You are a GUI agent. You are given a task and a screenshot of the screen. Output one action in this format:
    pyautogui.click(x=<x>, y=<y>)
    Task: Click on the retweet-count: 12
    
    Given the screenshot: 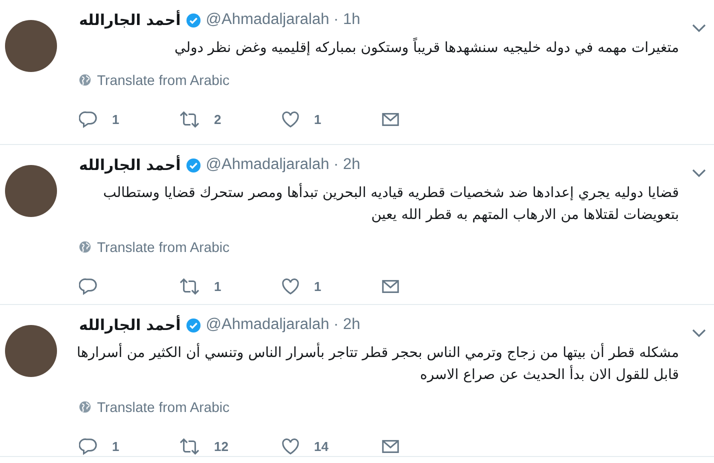 What is the action you would take?
    pyautogui.click(x=221, y=446)
    